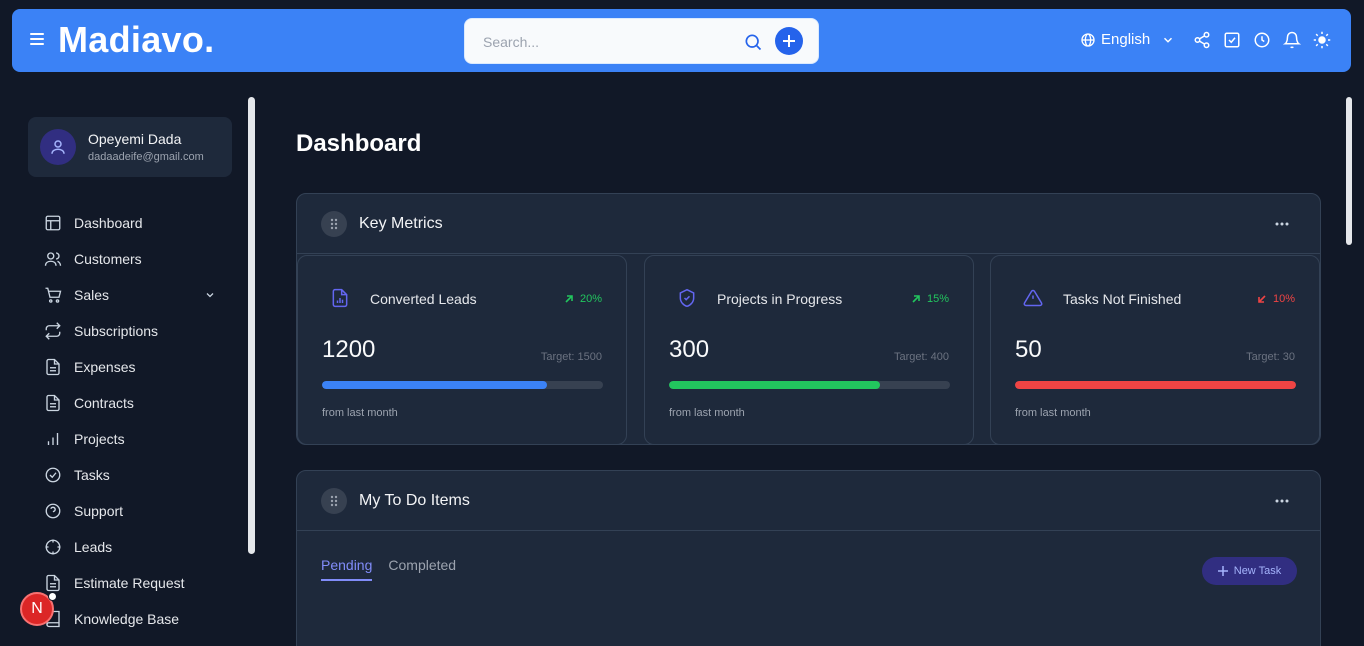 This screenshot has width=1364, height=646. I want to click on sidebar-item-projects: Projects, so click(134, 439).